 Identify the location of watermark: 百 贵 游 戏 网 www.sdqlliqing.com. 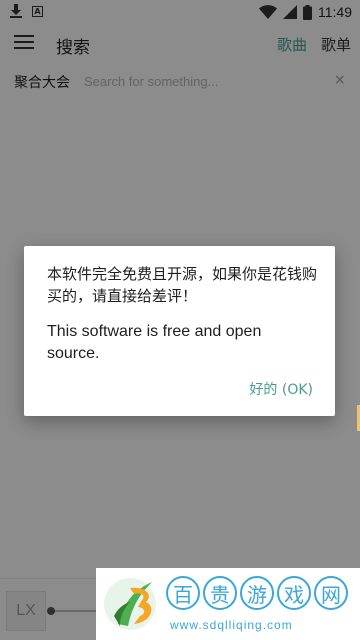
(228, 604).